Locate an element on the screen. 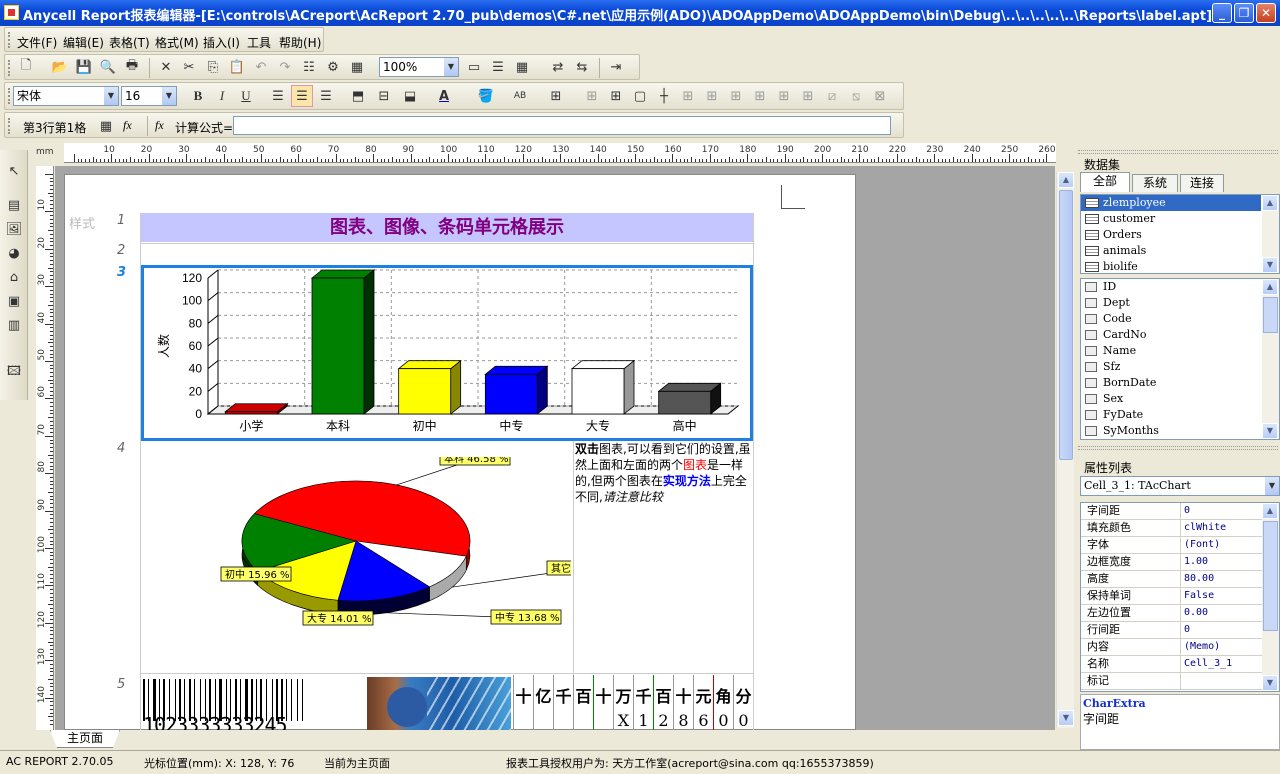  property-value: 80.00 is located at coordinates (1197, 579).